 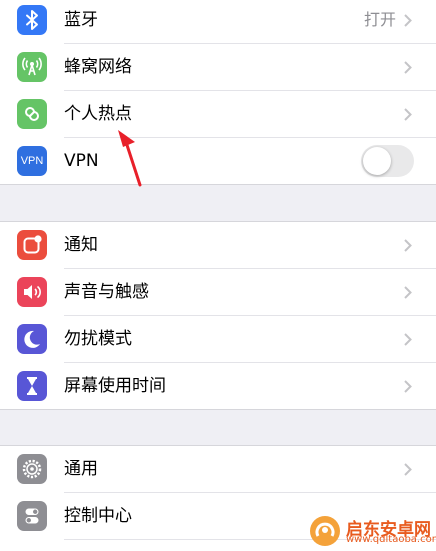 What do you see at coordinates (106, 292) in the screenshot?
I see `sounds-label: 声音与触感` at bounding box center [106, 292].